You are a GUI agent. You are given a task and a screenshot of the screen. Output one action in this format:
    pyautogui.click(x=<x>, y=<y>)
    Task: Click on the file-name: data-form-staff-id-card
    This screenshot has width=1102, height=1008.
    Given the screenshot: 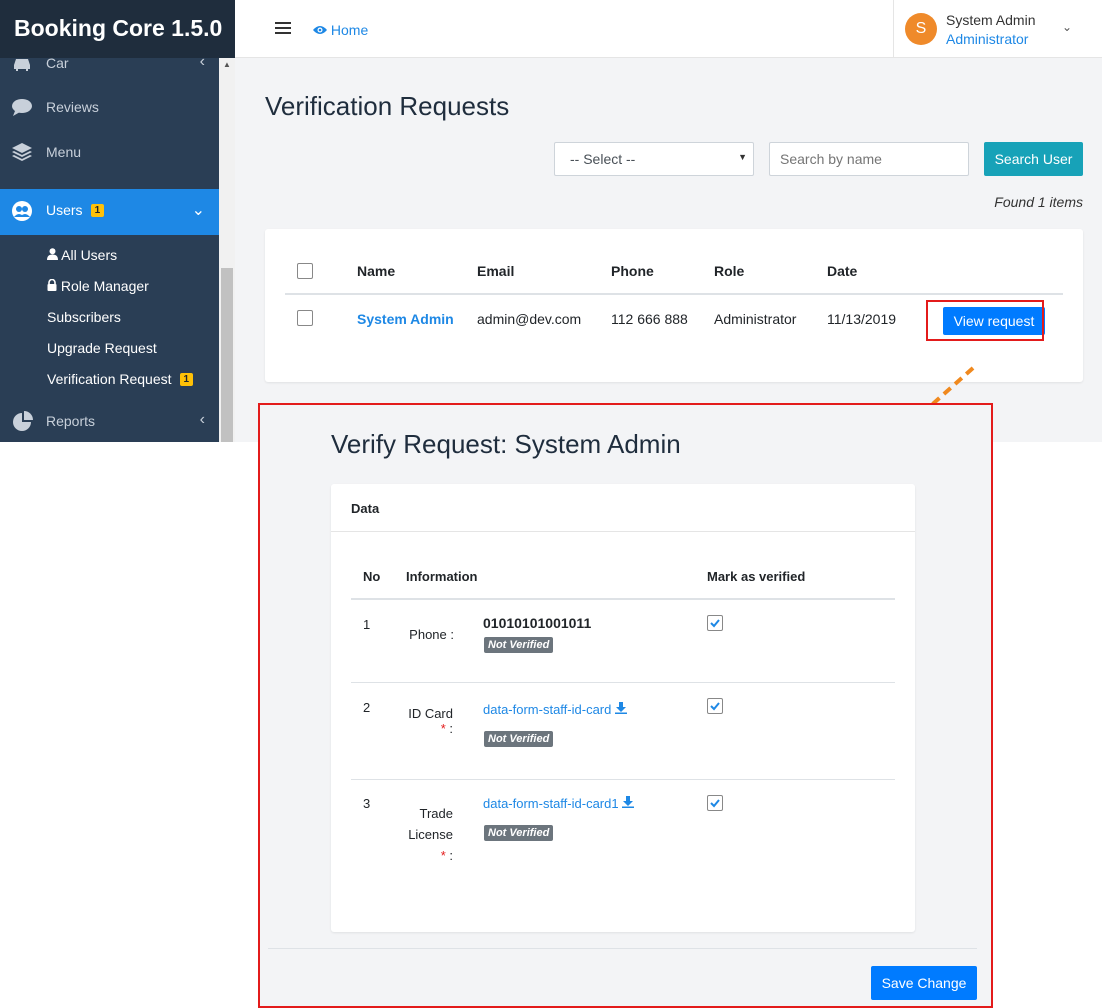 What is the action you would take?
    pyautogui.click(x=547, y=709)
    